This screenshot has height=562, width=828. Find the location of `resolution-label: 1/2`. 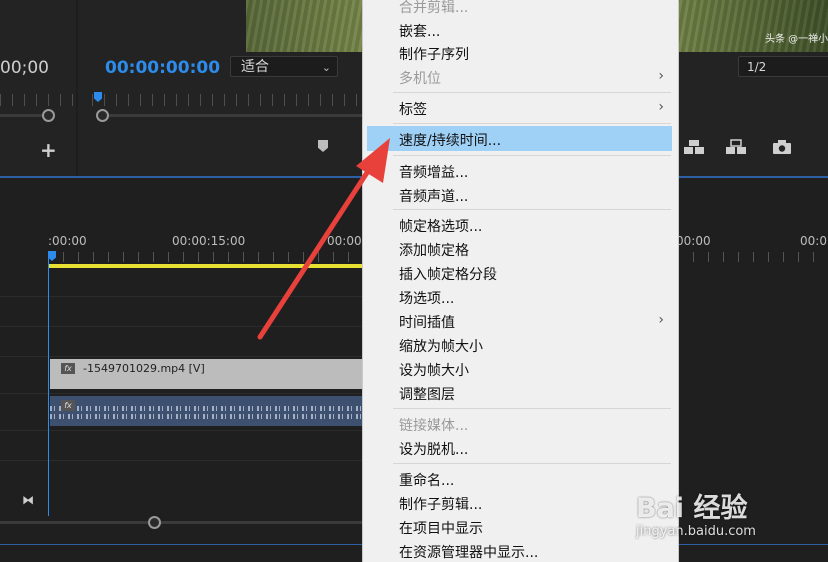

resolution-label: 1/2 is located at coordinates (757, 67).